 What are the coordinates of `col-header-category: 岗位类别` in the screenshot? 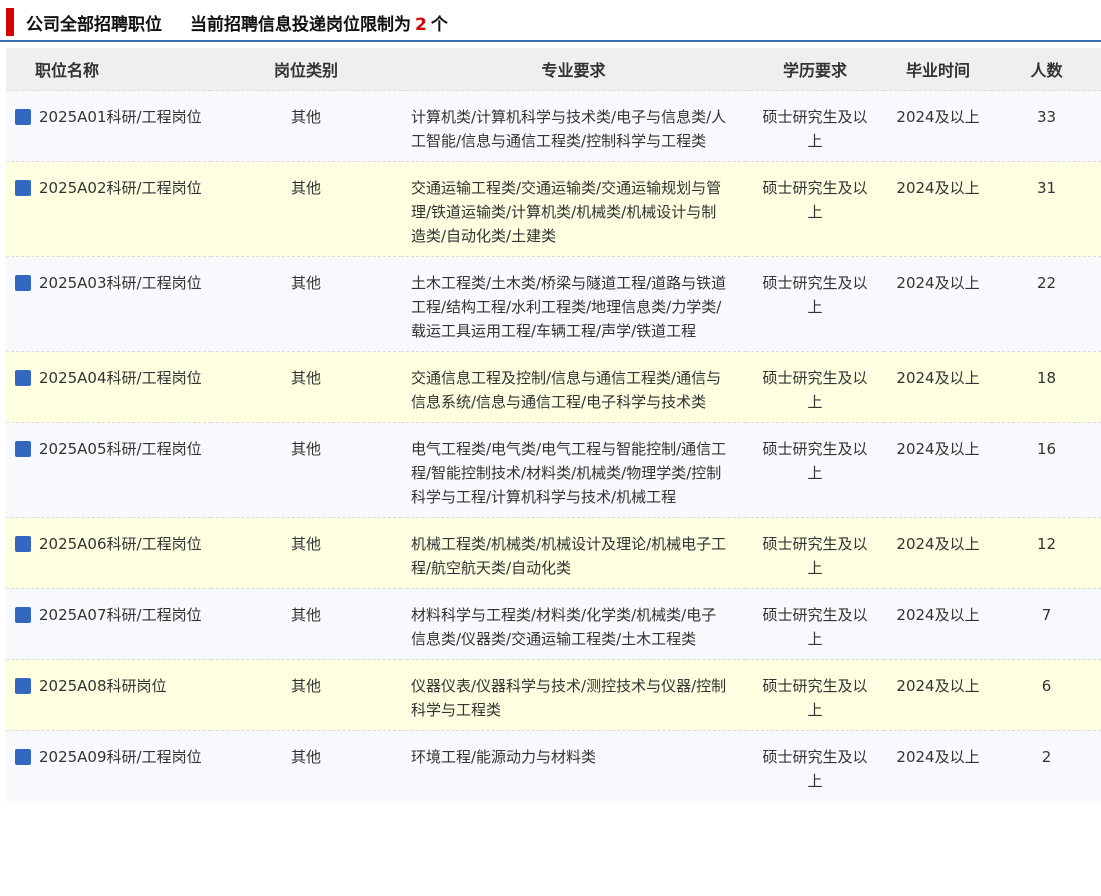 It's located at (306, 69).